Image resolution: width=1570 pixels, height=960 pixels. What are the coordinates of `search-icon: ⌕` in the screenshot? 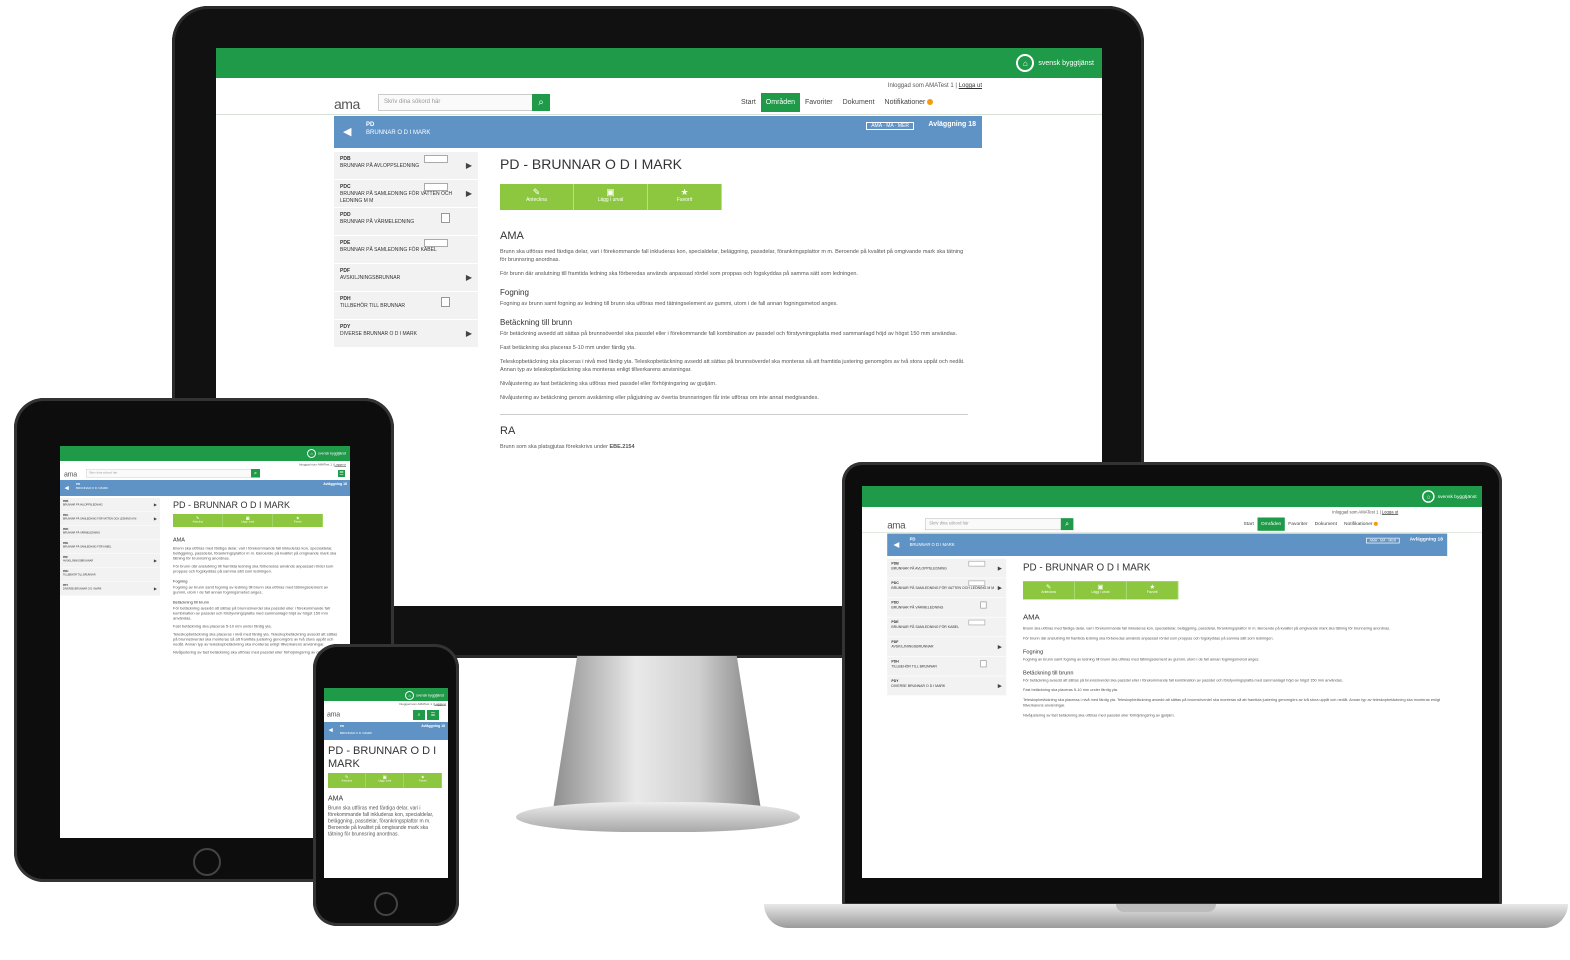 It's located at (419, 715).